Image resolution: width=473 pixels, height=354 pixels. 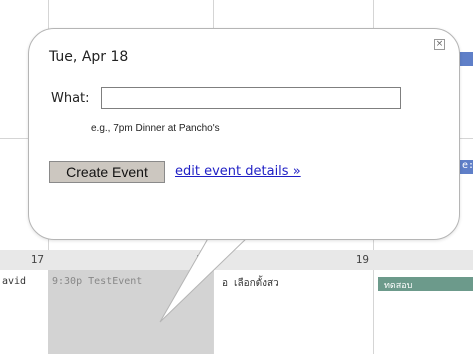 I want to click on event-label: avid, so click(x=14, y=281).